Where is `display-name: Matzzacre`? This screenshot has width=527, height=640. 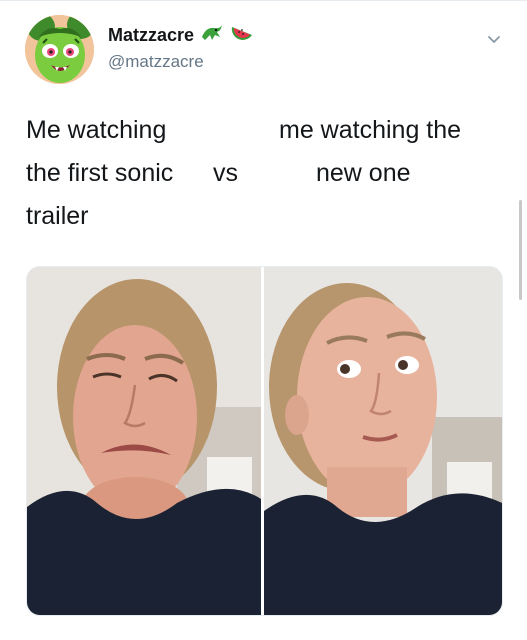 display-name: Matzzacre is located at coordinates (151, 35).